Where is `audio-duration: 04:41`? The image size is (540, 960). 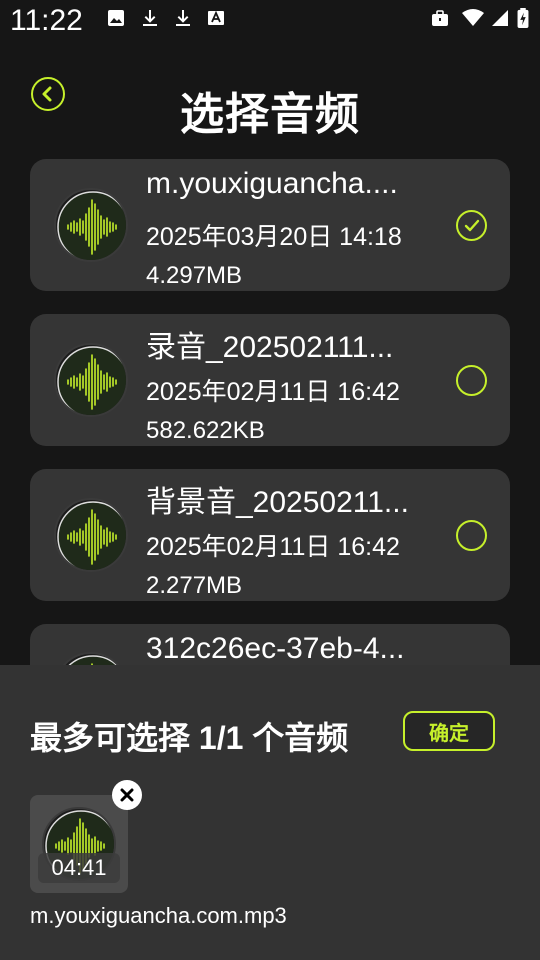
audio-duration: 04:41 is located at coordinates (79, 868).